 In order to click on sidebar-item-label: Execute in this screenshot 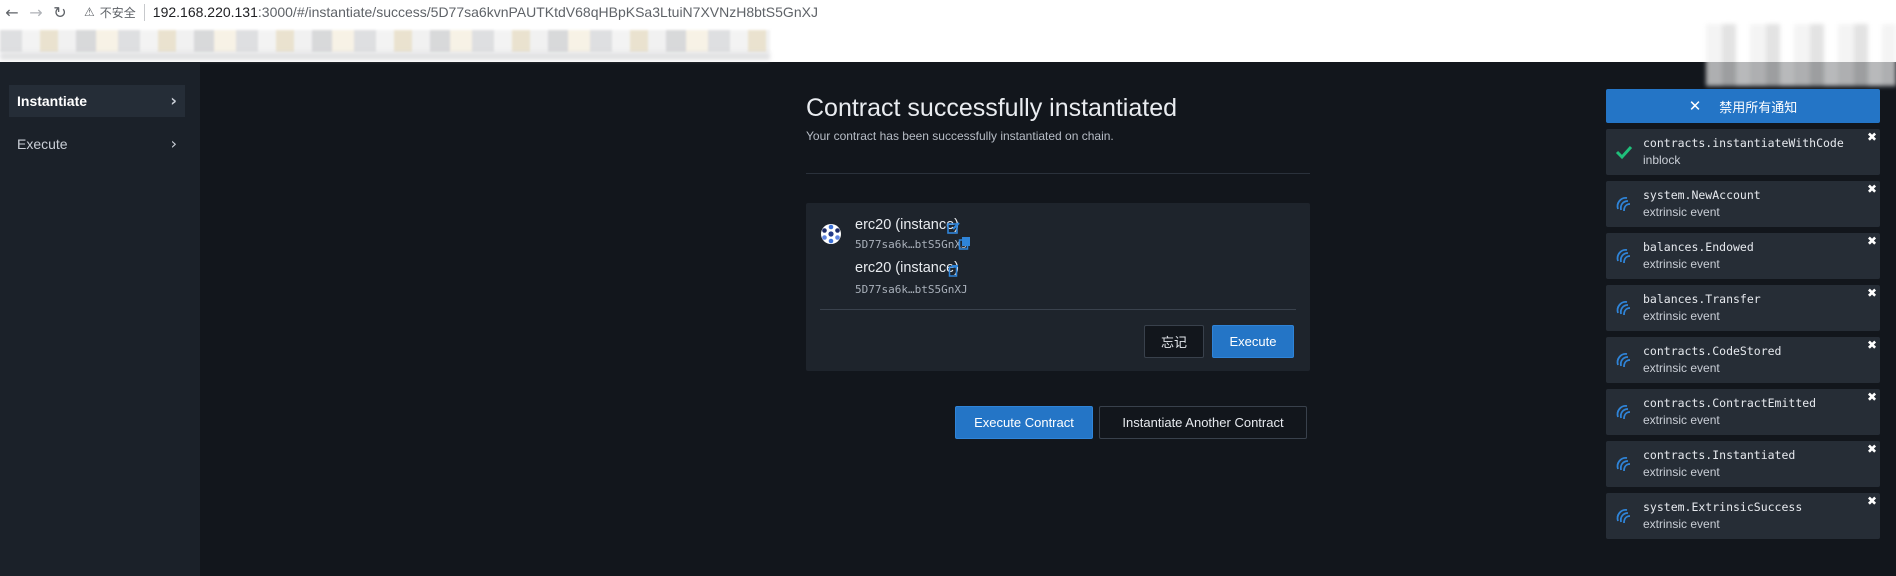, I will do `click(42, 144)`.